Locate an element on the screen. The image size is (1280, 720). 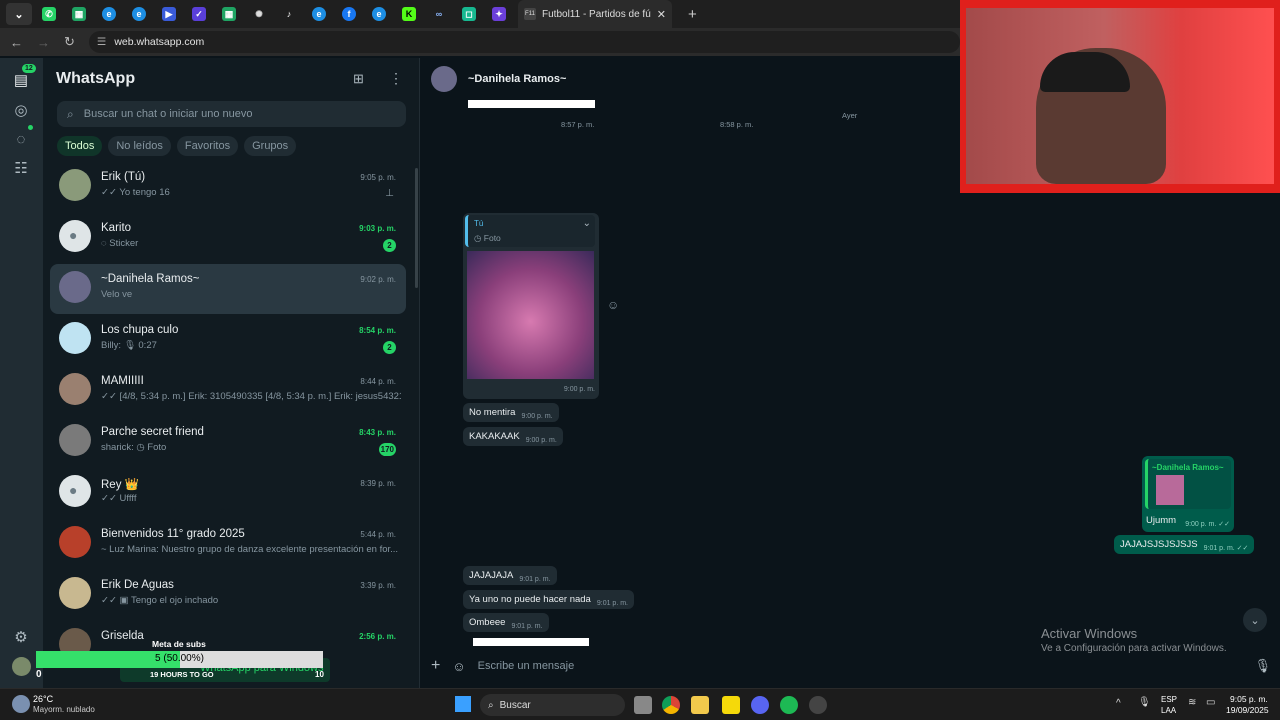
chats-icon: ▤ is located at coordinates (21, 80).